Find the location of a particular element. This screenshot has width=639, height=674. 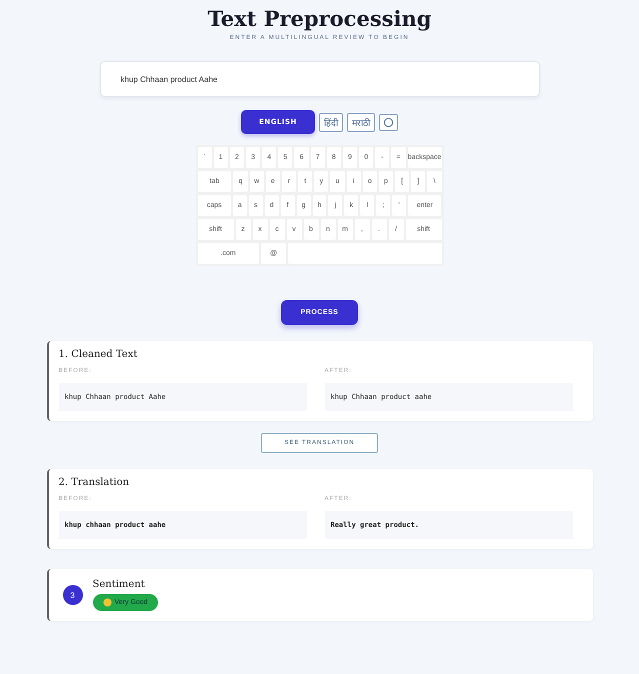

section-title: Sentiment is located at coordinates (119, 584).